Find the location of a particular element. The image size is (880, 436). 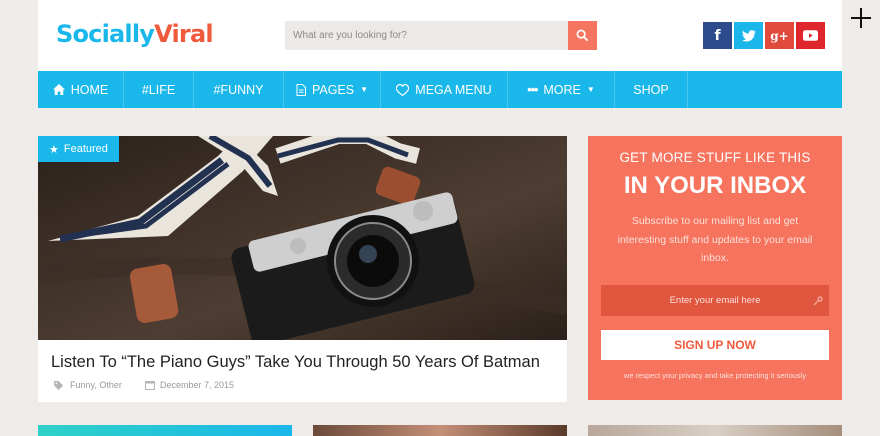

facebook-icon: f is located at coordinates (717, 35).